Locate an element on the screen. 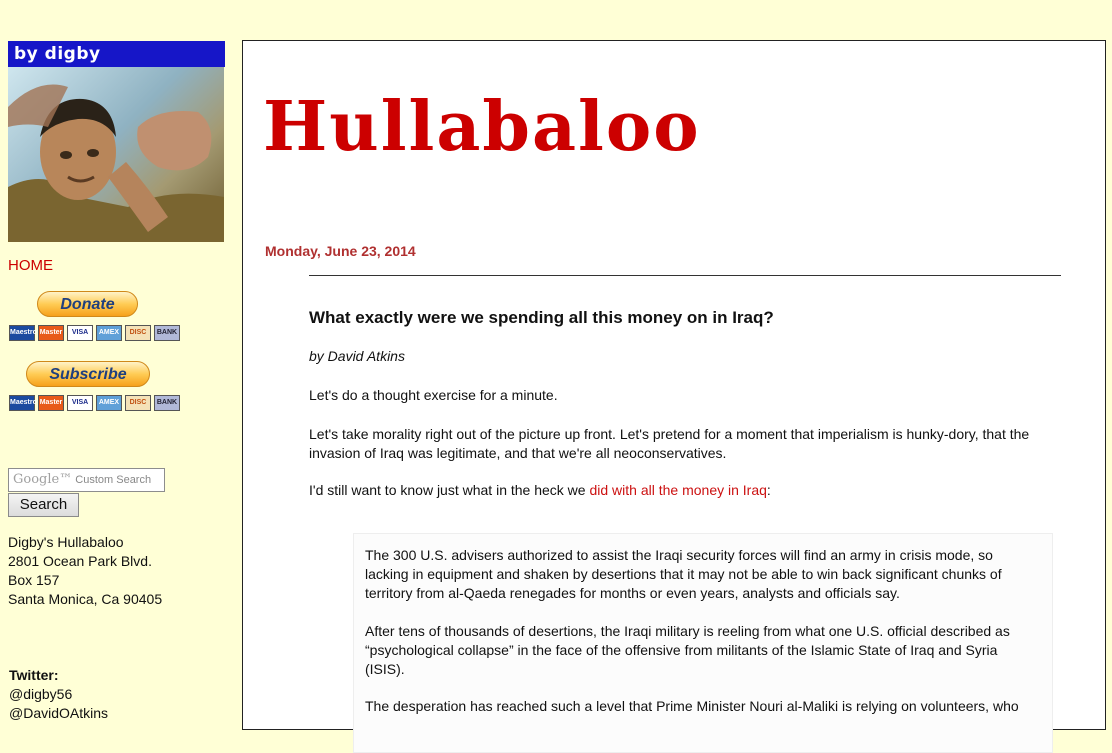 This screenshot has width=1112, height=753. paragraph-text: : is located at coordinates (768, 490).